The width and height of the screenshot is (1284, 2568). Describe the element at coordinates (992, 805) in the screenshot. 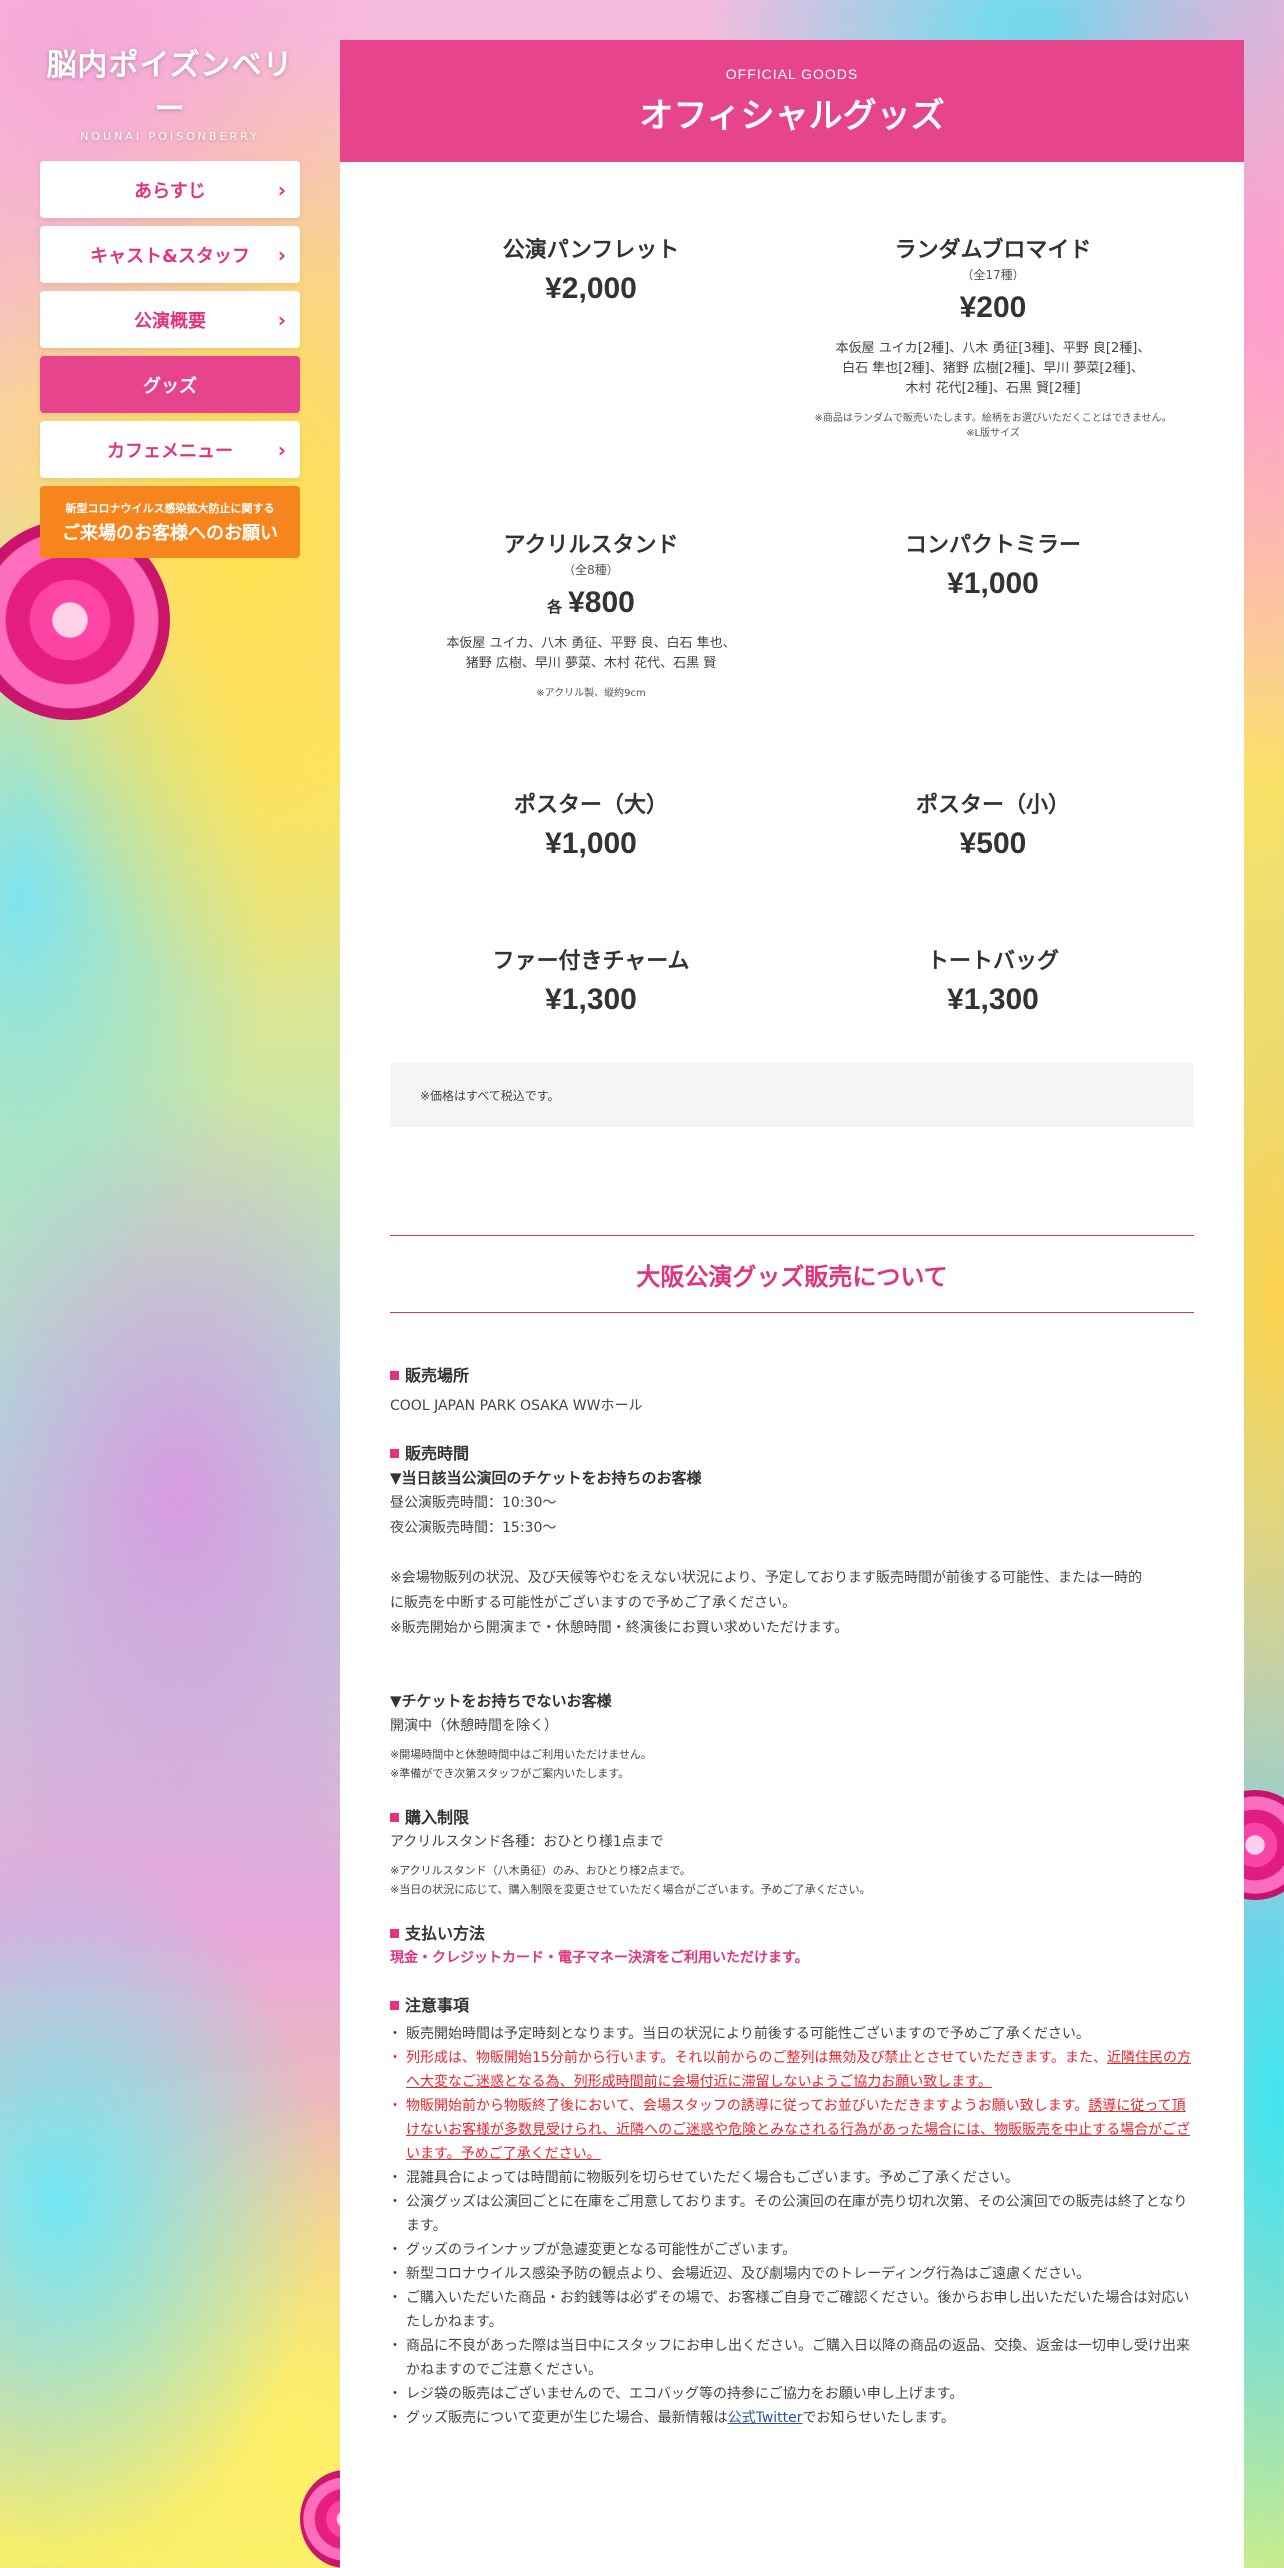

I see `goods-name: ポスター（小）` at that location.